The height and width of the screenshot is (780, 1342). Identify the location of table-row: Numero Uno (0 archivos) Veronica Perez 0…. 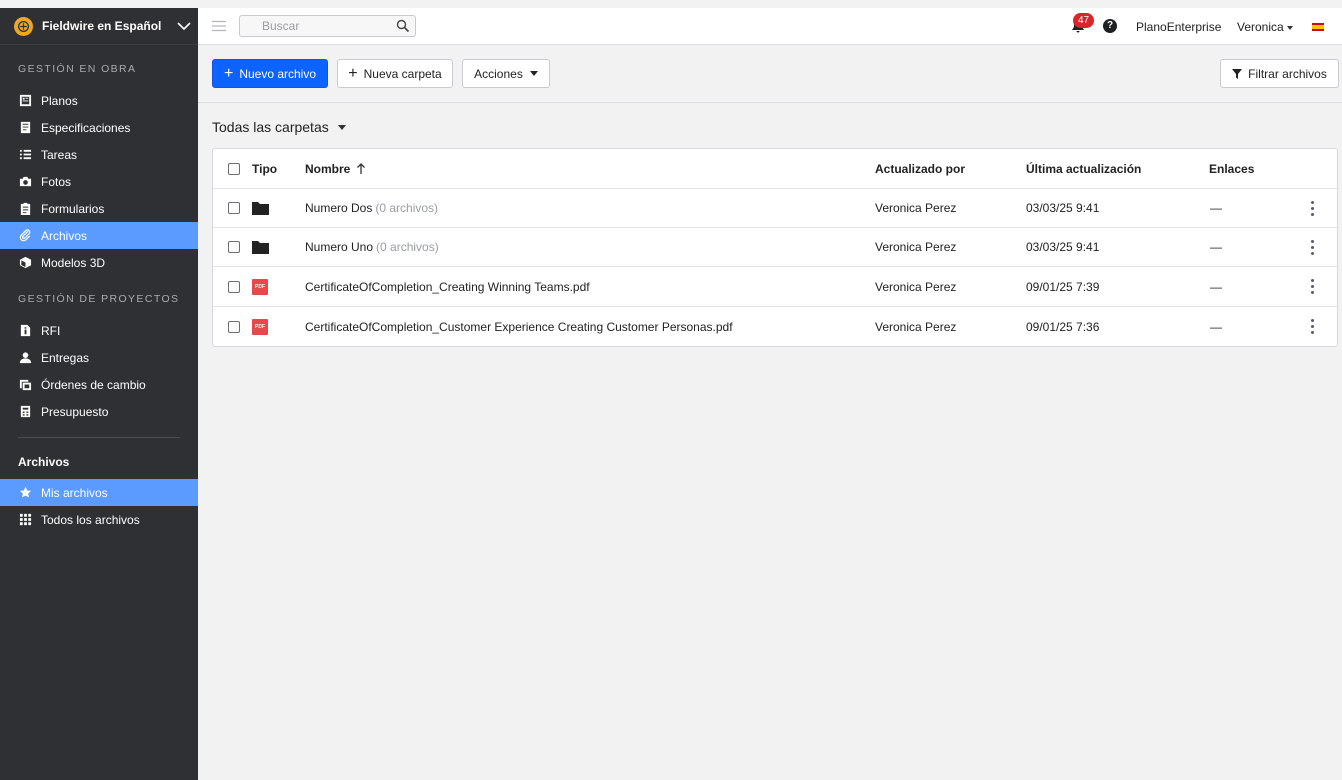
(775, 247).